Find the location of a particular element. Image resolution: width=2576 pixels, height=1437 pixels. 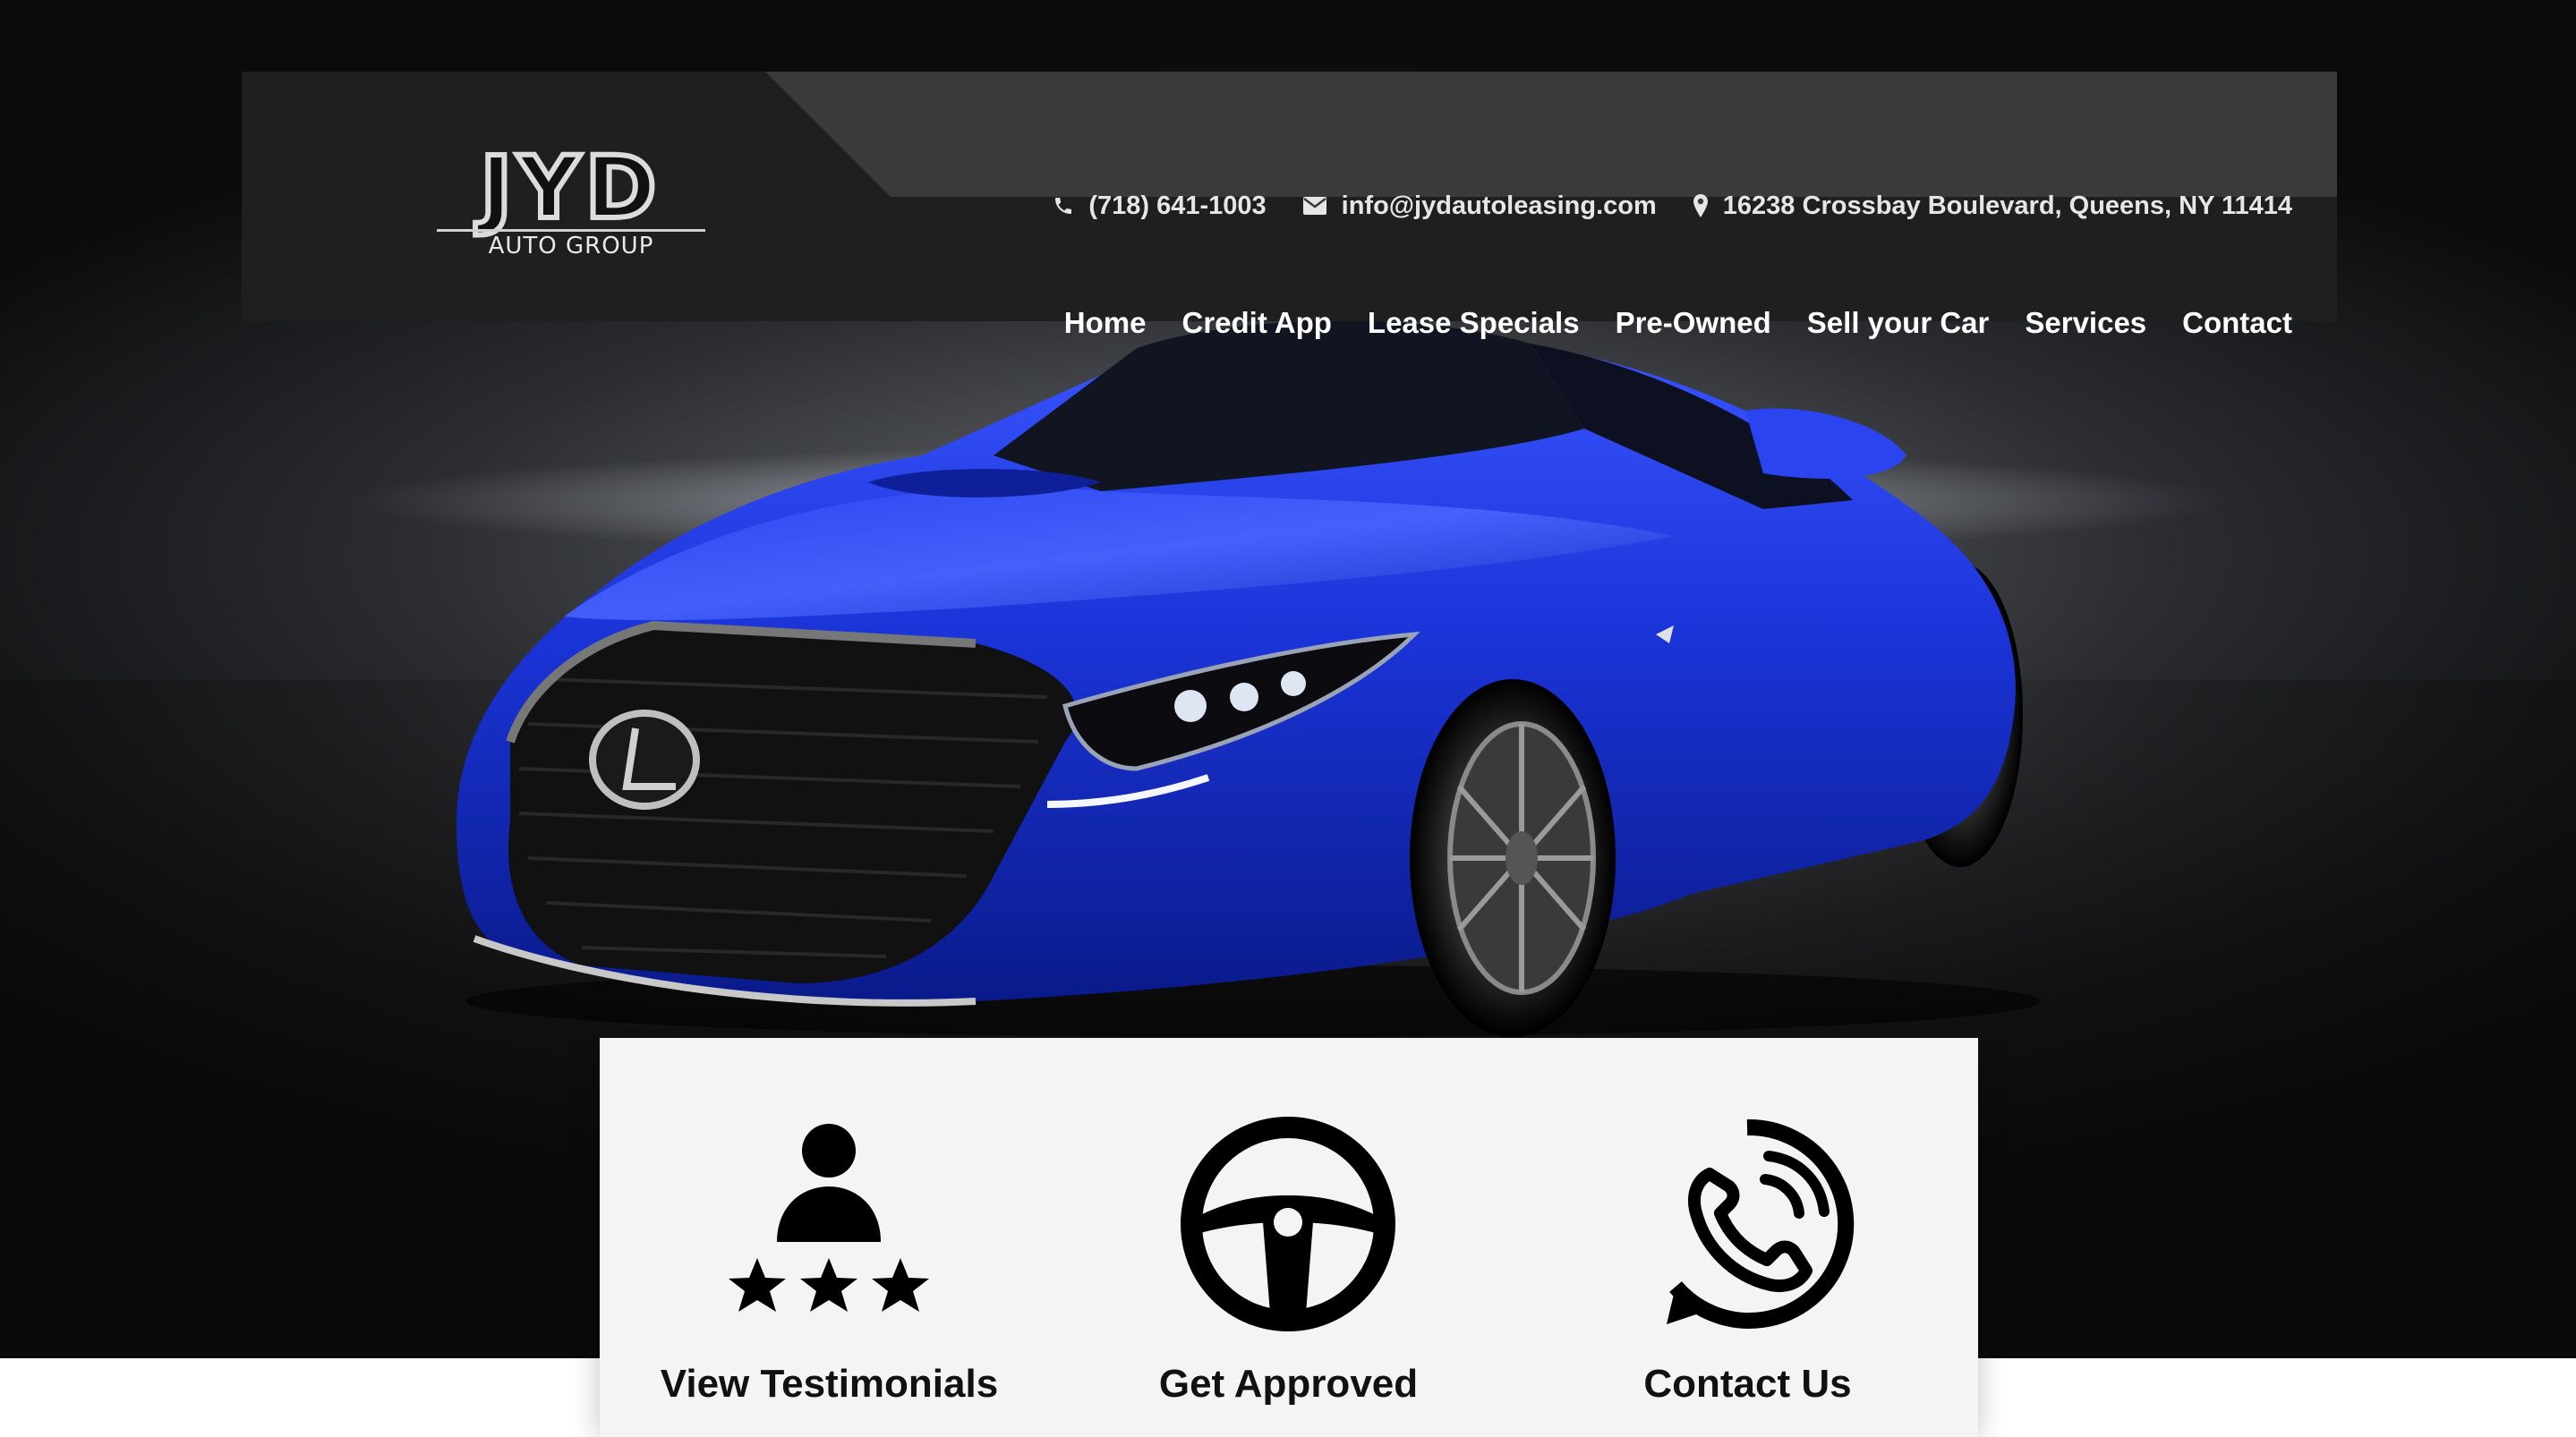

nav-item-credit-app: Credit App is located at coordinates (1256, 323).